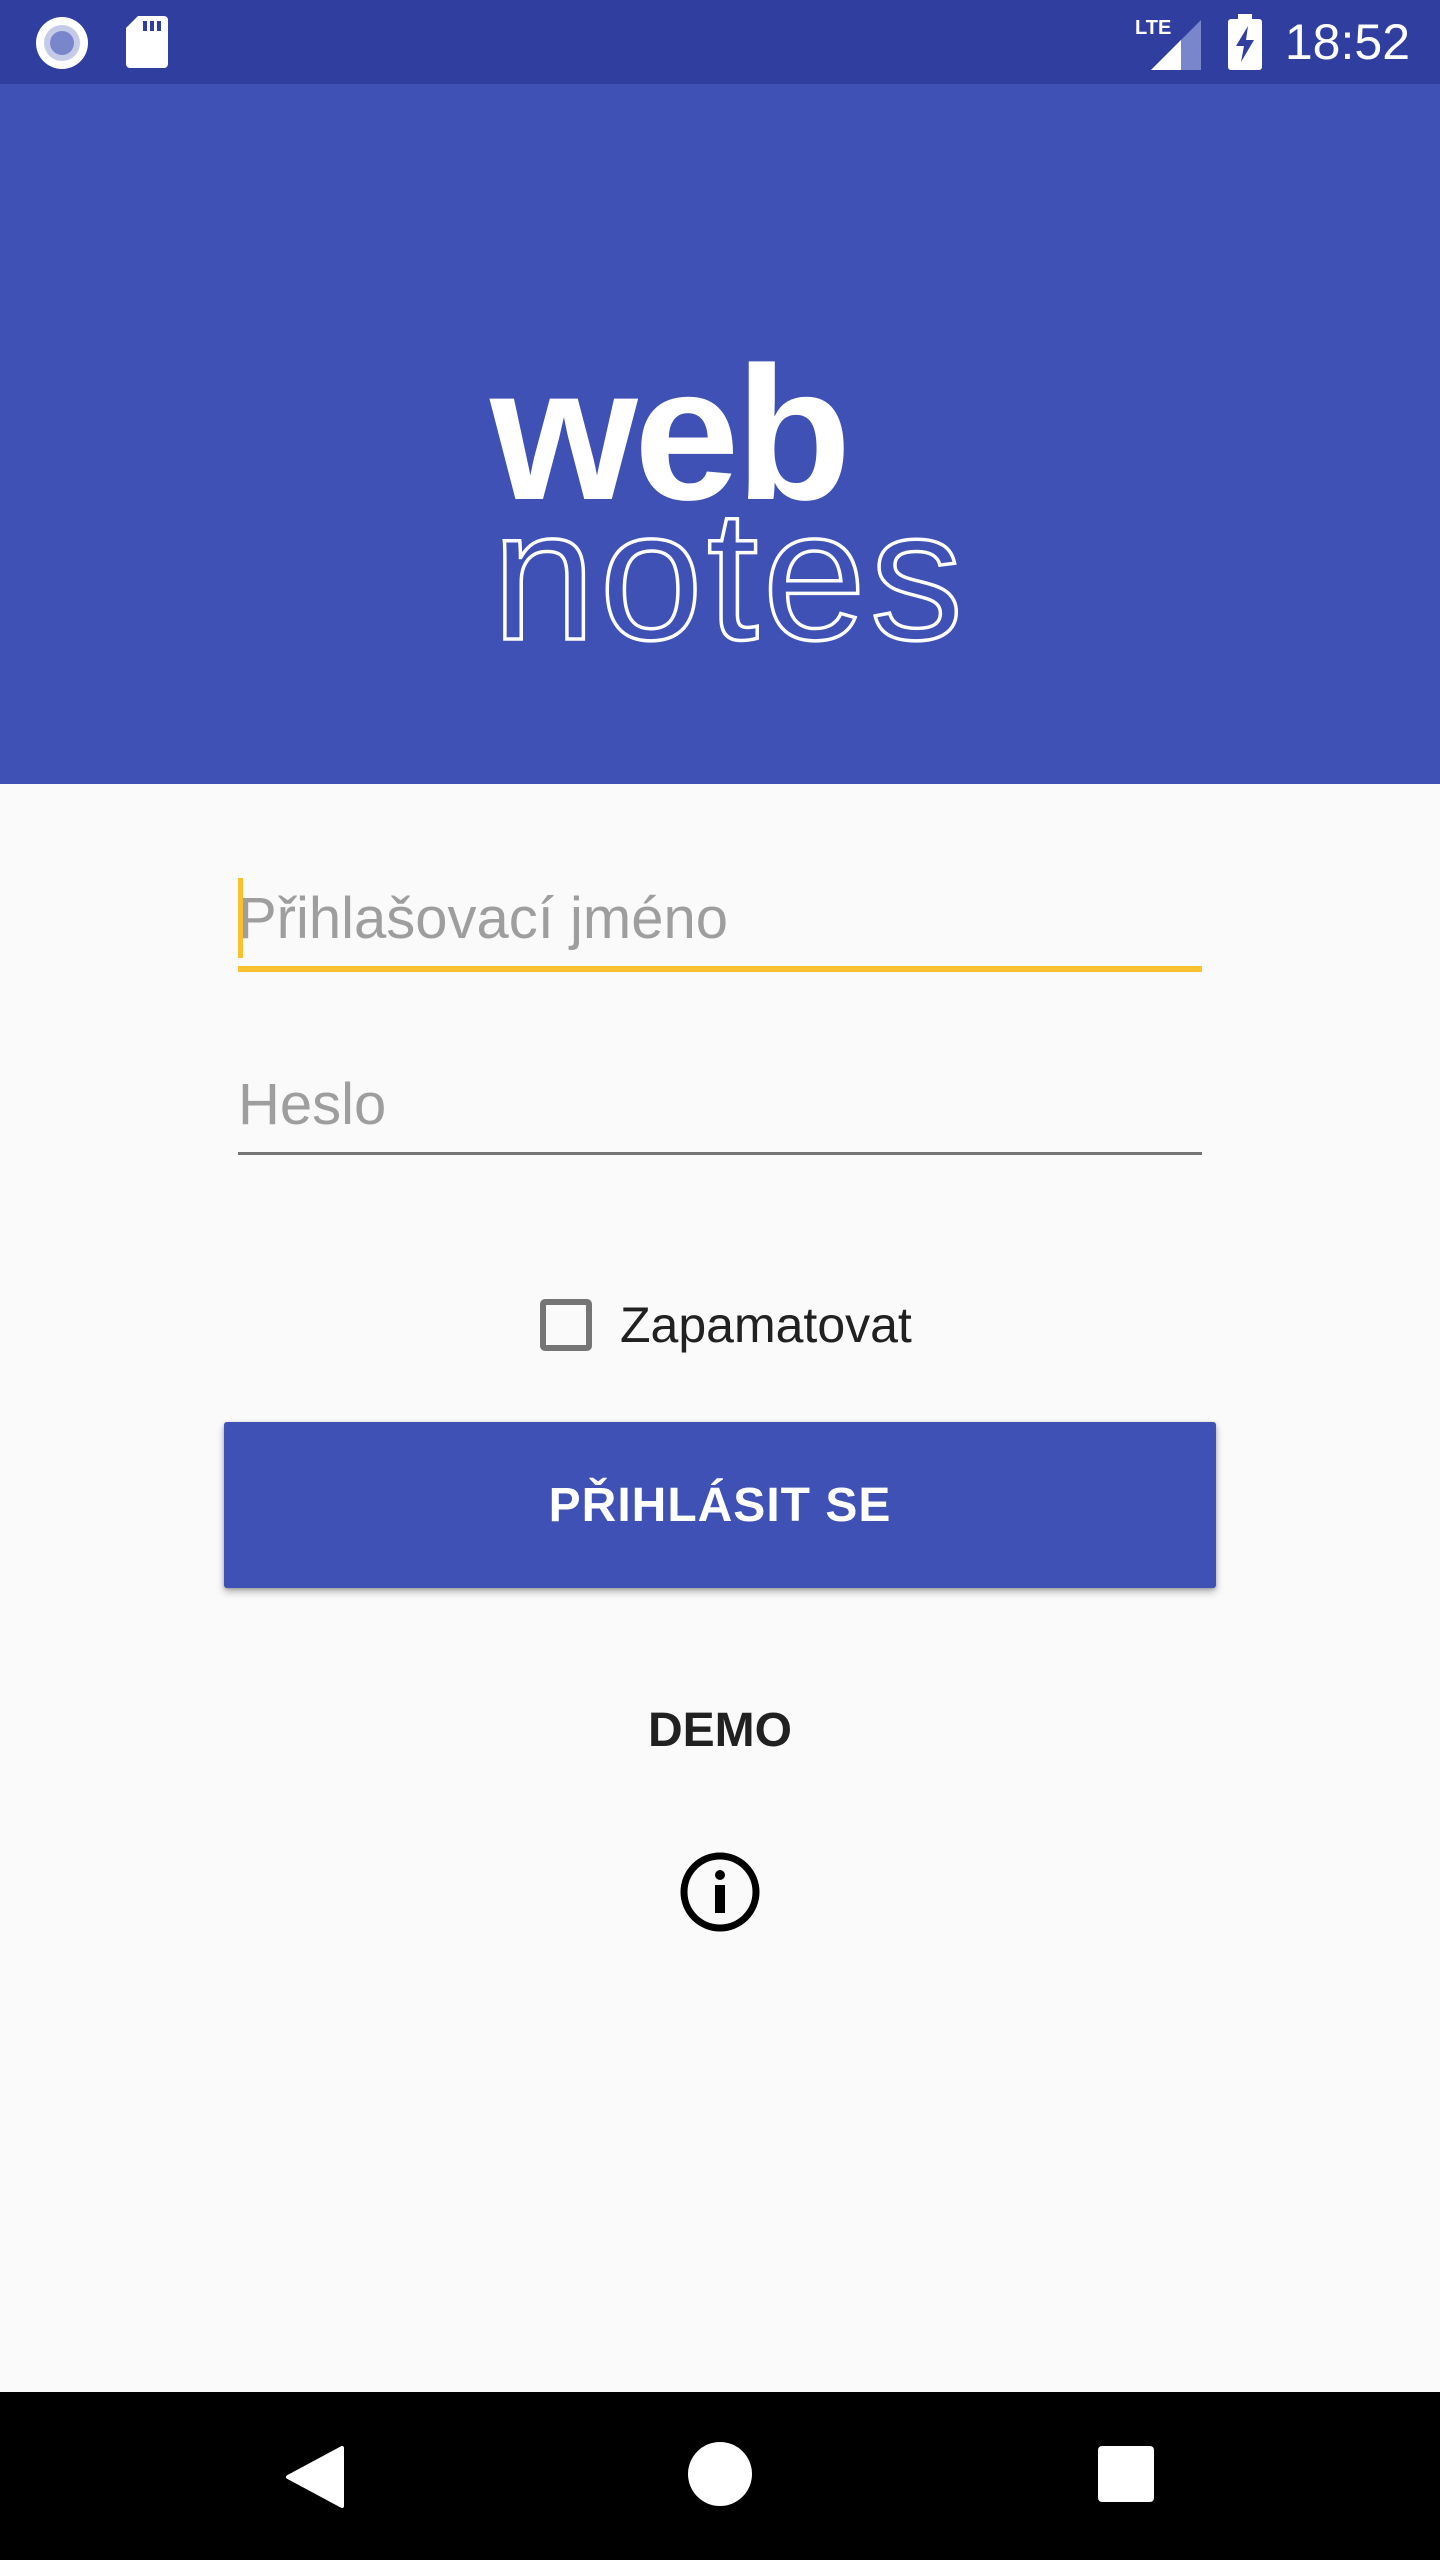 The image size is (1440, 2560). I want to click on lte-label: LTE, so click(1153, 28).